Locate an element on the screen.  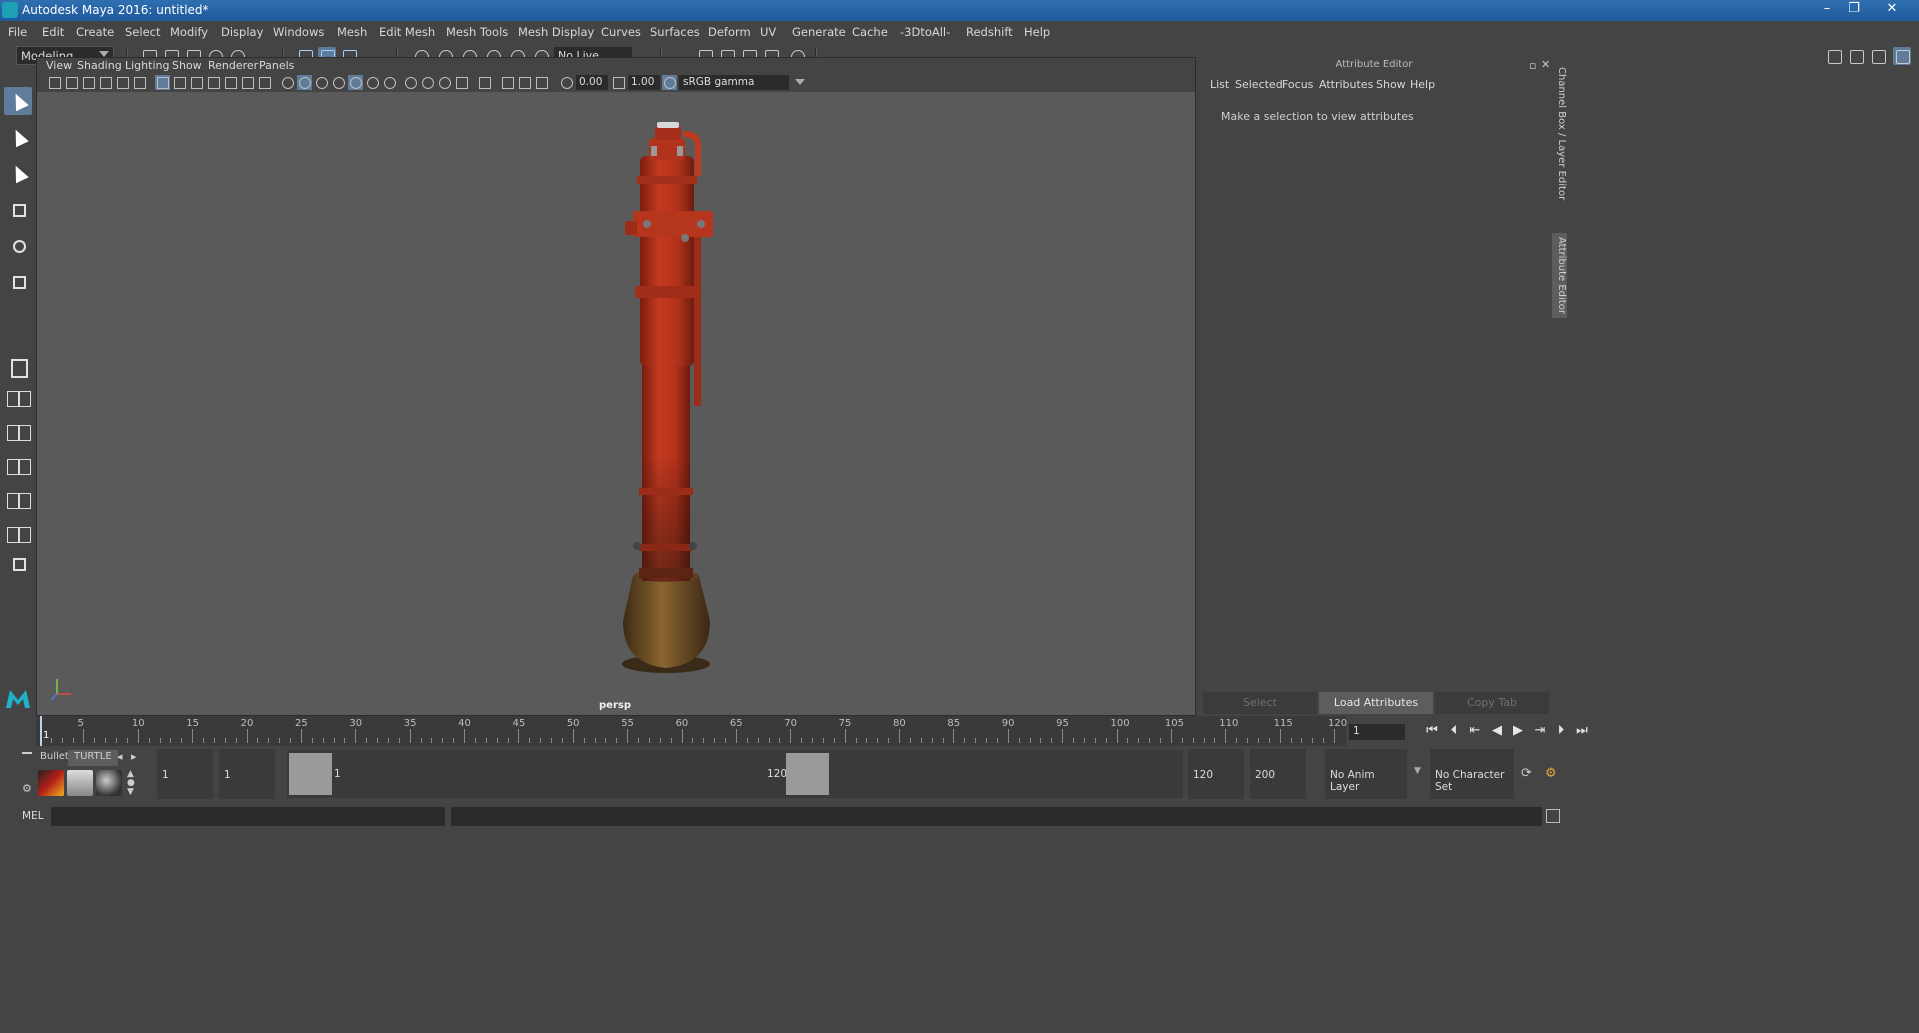
shelf-scroll-left-icon: ◂ is located at coordinates (120, 756).